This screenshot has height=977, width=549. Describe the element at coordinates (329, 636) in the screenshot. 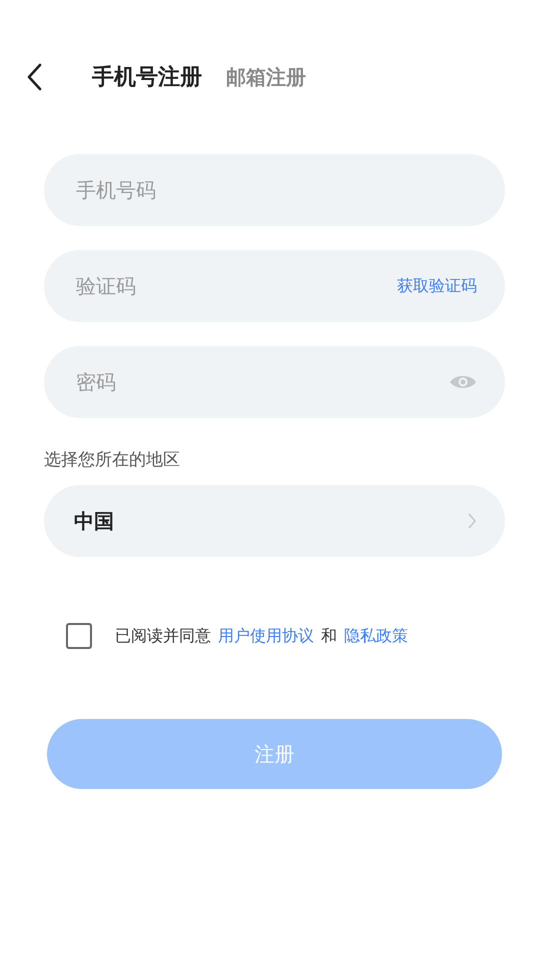

I see `agreement-text: 和` at that location.